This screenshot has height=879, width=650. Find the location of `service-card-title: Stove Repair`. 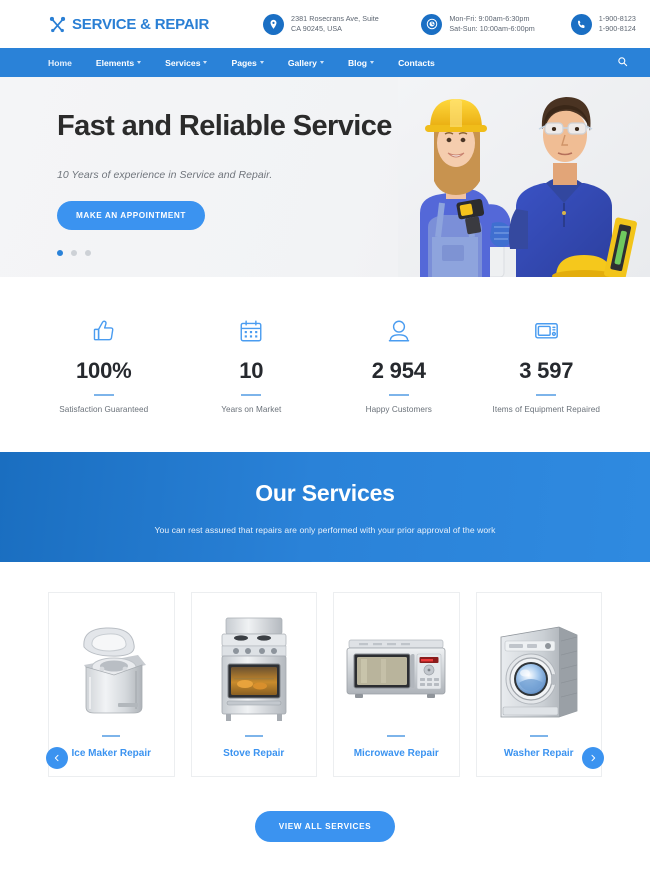

service-card-title: Stove Repair is located at coordinates (254, 753).